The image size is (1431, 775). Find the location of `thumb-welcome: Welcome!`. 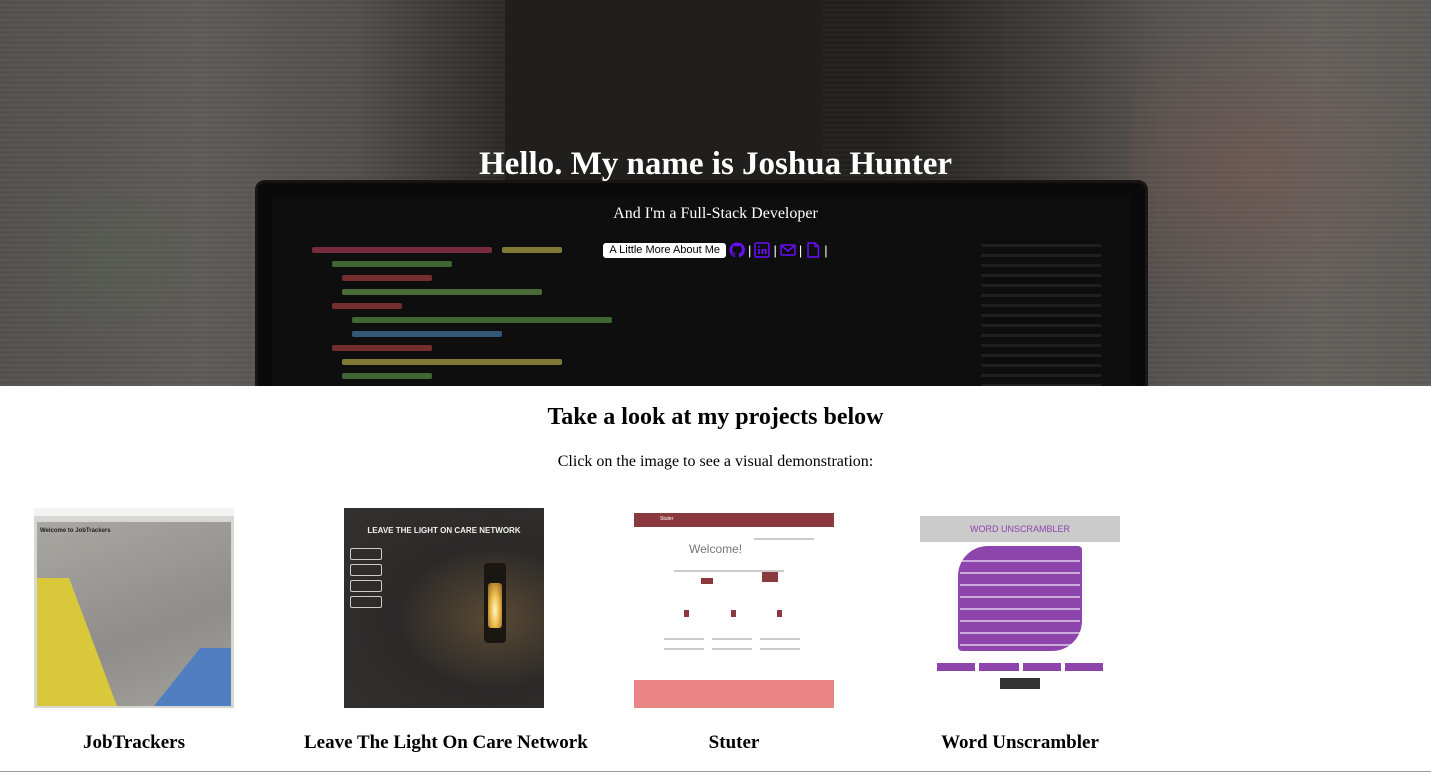

thumb-welcome: Welcome! is located at coordinates (716, 549).